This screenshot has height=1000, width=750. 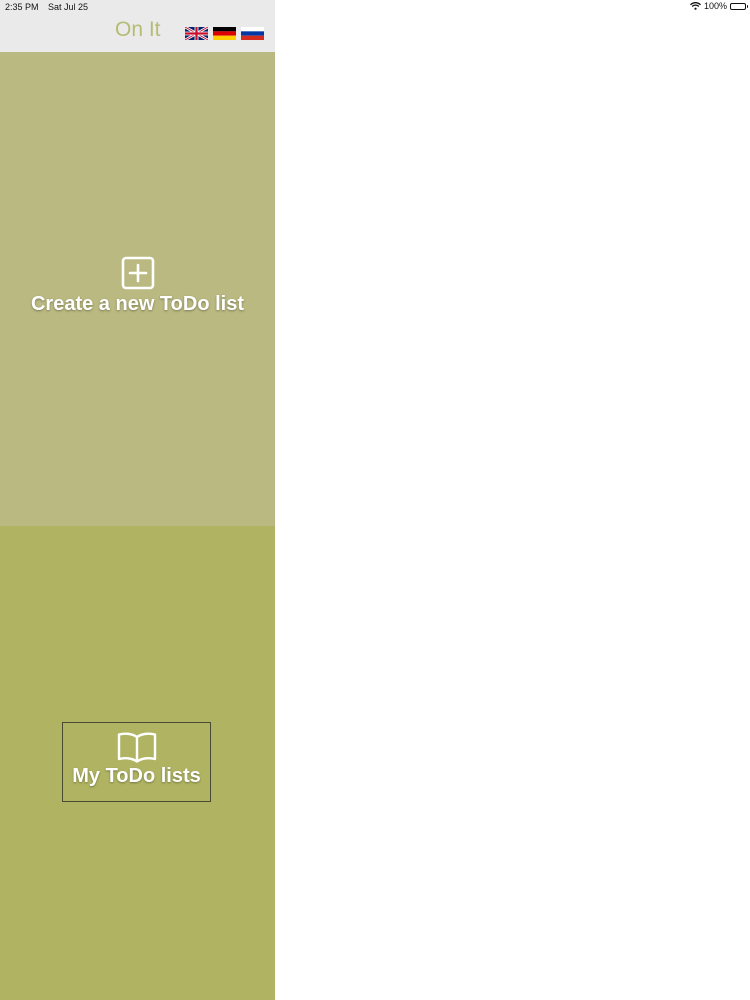 I want to click on status-right: 100%, so click(x=719, y=6).